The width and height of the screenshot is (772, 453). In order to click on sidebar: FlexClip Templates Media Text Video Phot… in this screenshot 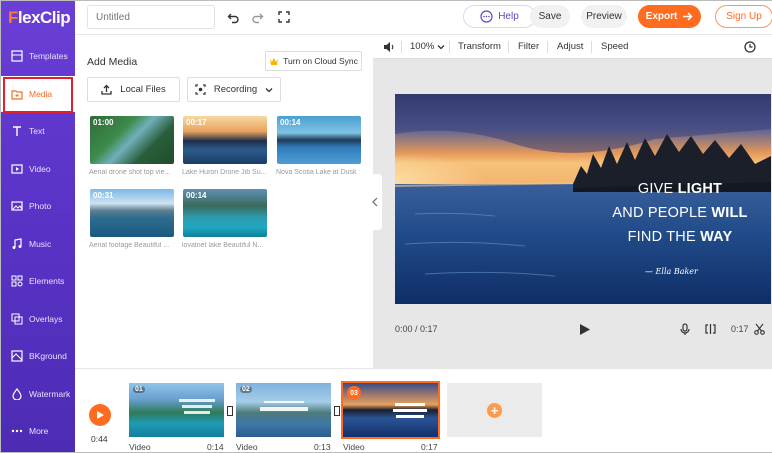, I will do `click(38, 226)`.